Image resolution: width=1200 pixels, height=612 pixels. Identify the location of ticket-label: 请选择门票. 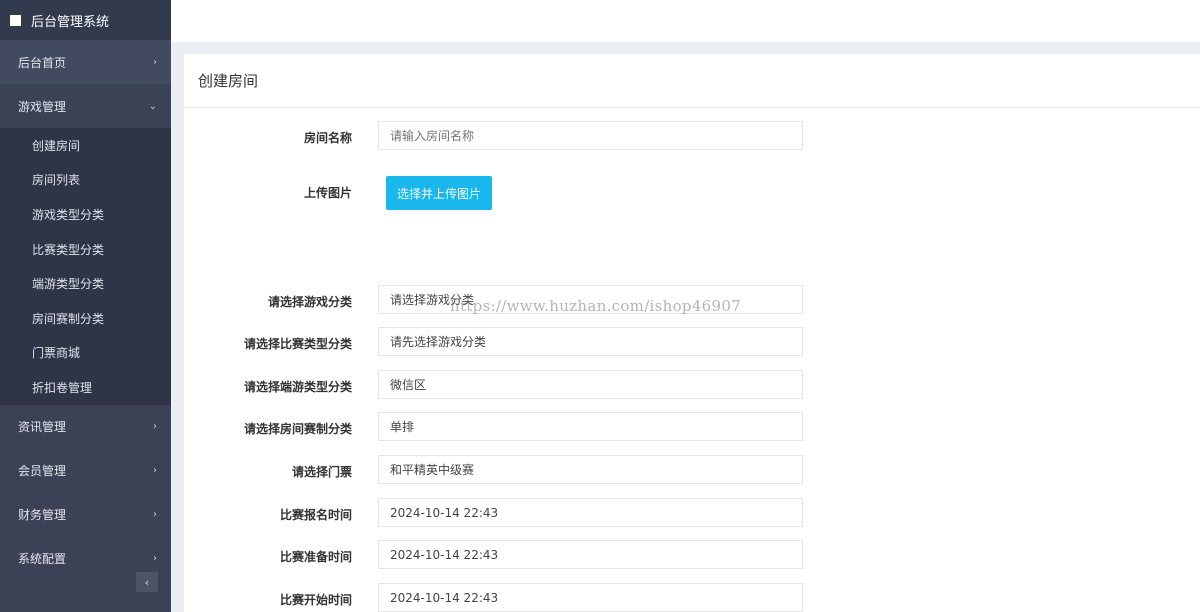
(321, 472).